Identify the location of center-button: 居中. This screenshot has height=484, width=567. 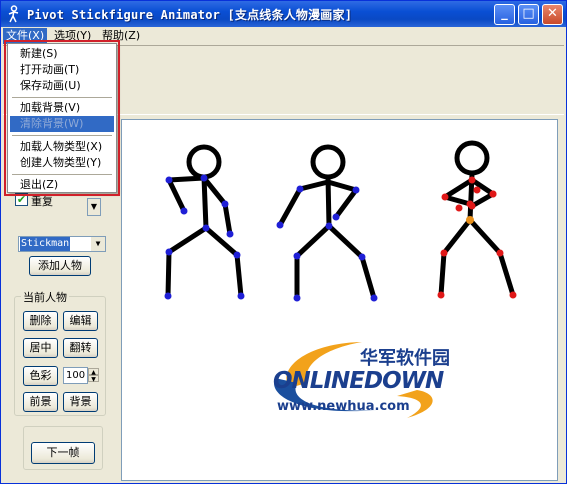
(40, 348).